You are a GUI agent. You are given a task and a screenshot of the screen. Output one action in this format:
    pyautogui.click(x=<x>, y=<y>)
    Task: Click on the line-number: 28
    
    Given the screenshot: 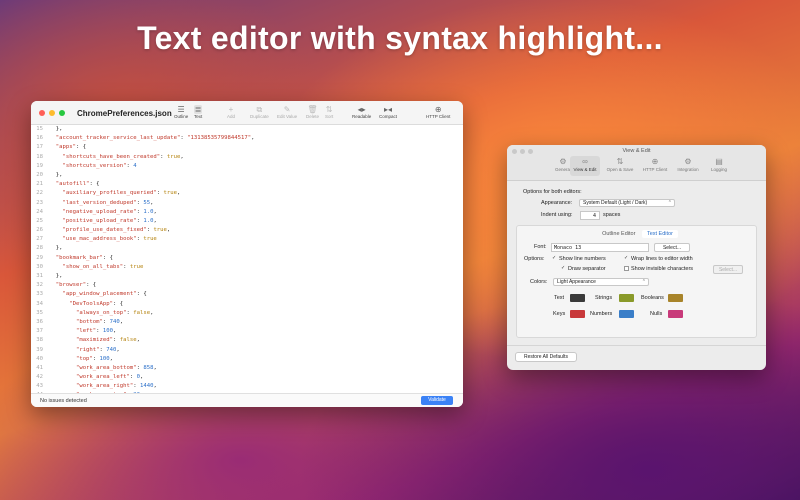 What is the action you would take?
    pyautogui.click(x=39, y=248)
    